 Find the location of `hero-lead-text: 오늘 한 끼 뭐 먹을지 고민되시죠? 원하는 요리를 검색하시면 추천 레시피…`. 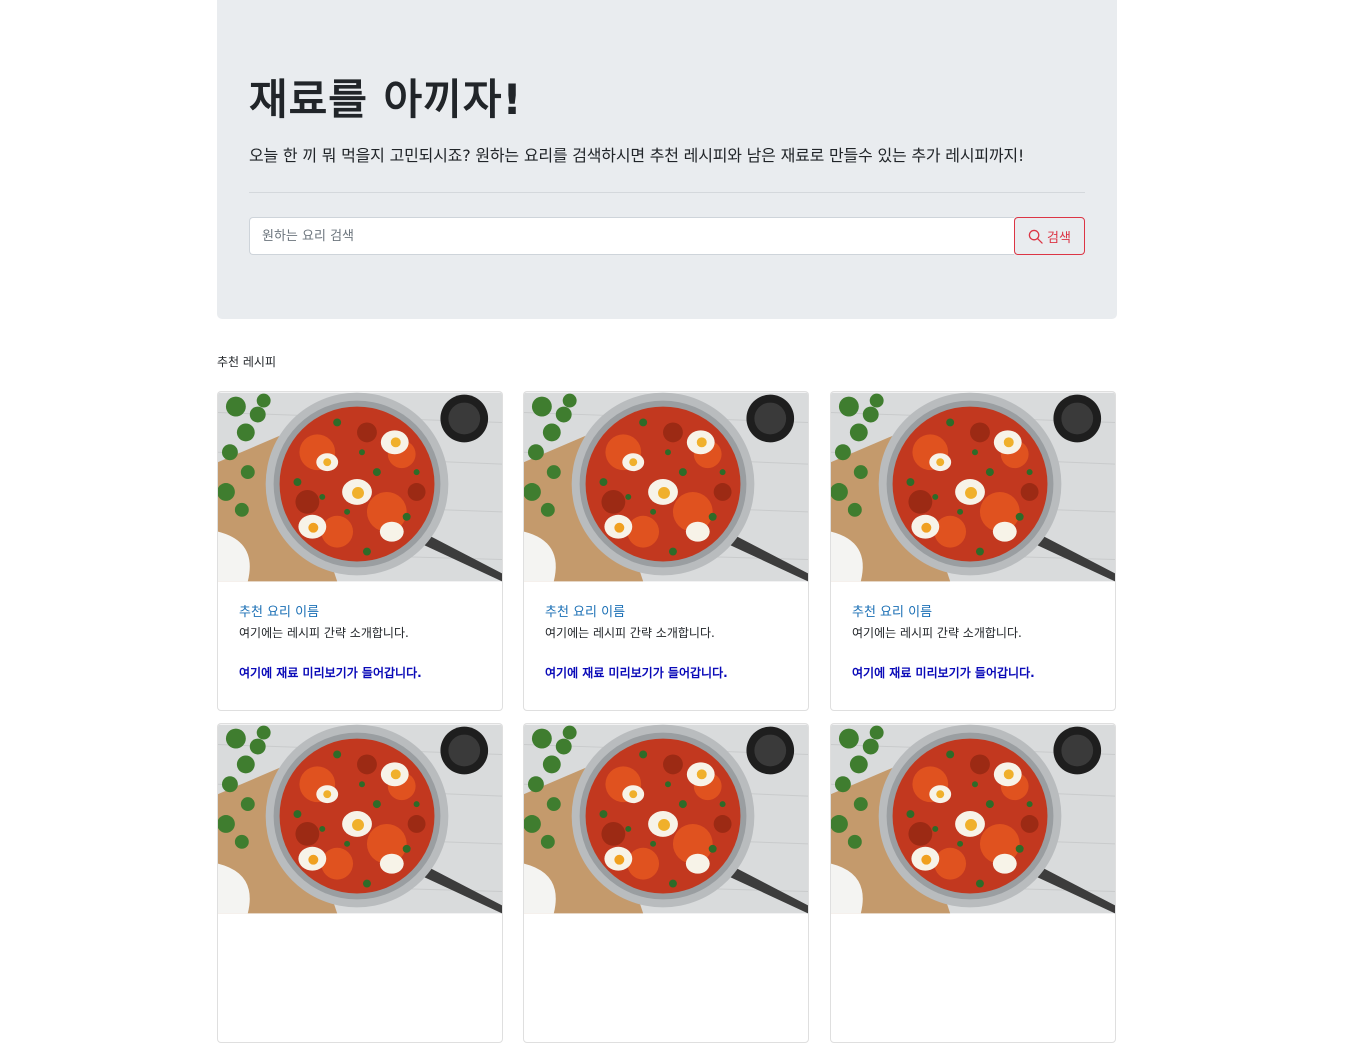

hero-lead-text: 오늘 한 끼 뭐 먹을지 고민되시죠? 원하는 요리를 검색하시면 추천 레시피… is located at coordinates (637, 155).